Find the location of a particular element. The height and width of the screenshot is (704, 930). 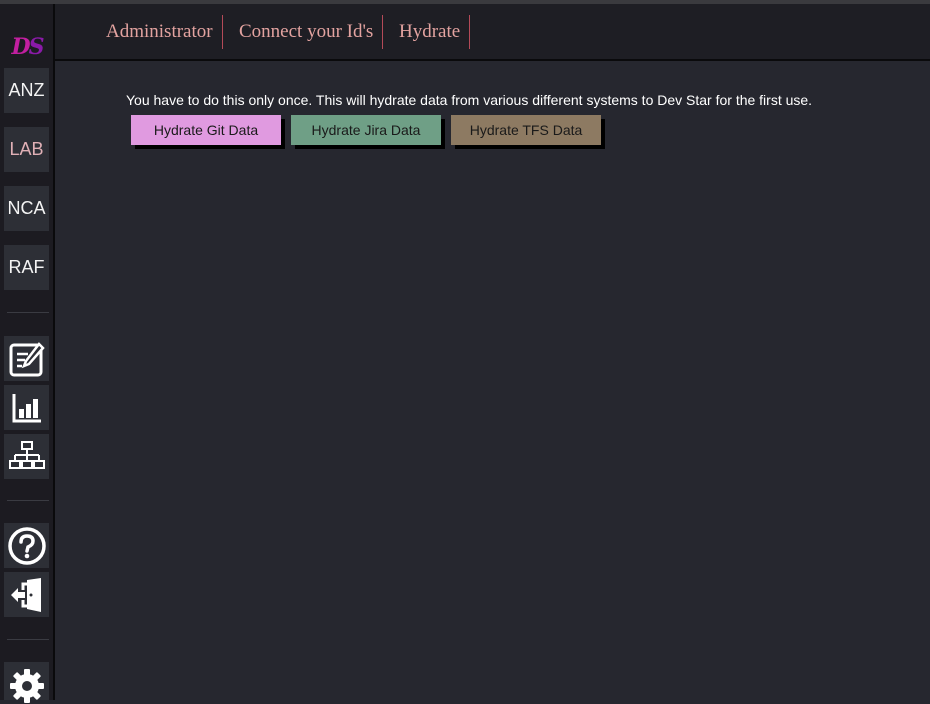

bar-chart-icon is located at coordinates (26, 407).